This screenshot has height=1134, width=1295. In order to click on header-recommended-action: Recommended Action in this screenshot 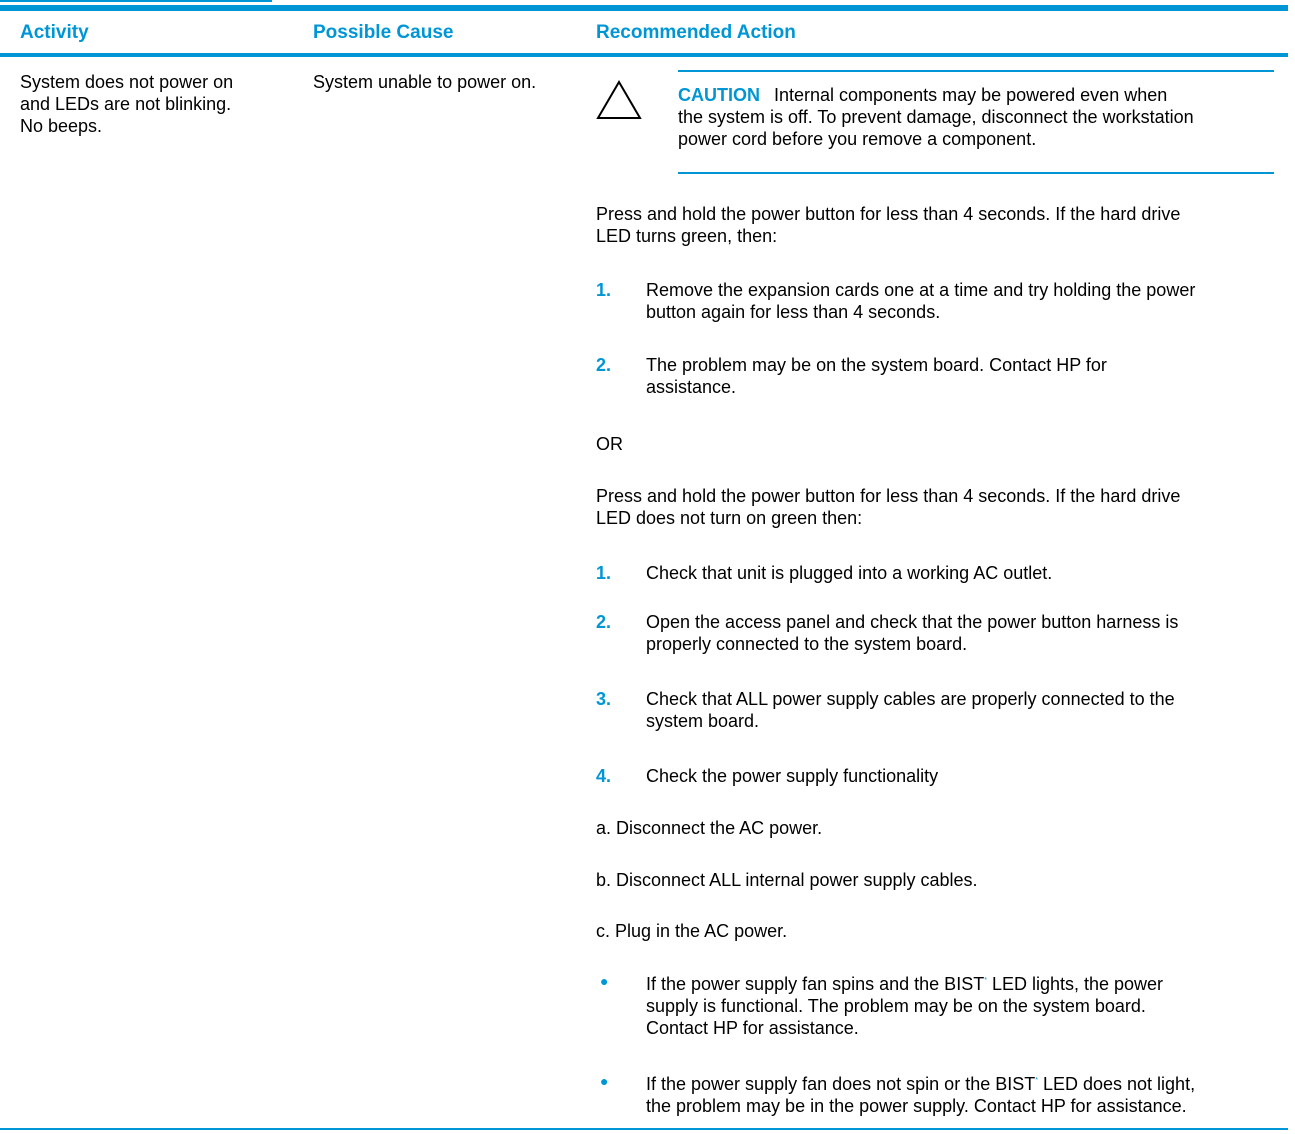, I will do `click(696, 32)`.